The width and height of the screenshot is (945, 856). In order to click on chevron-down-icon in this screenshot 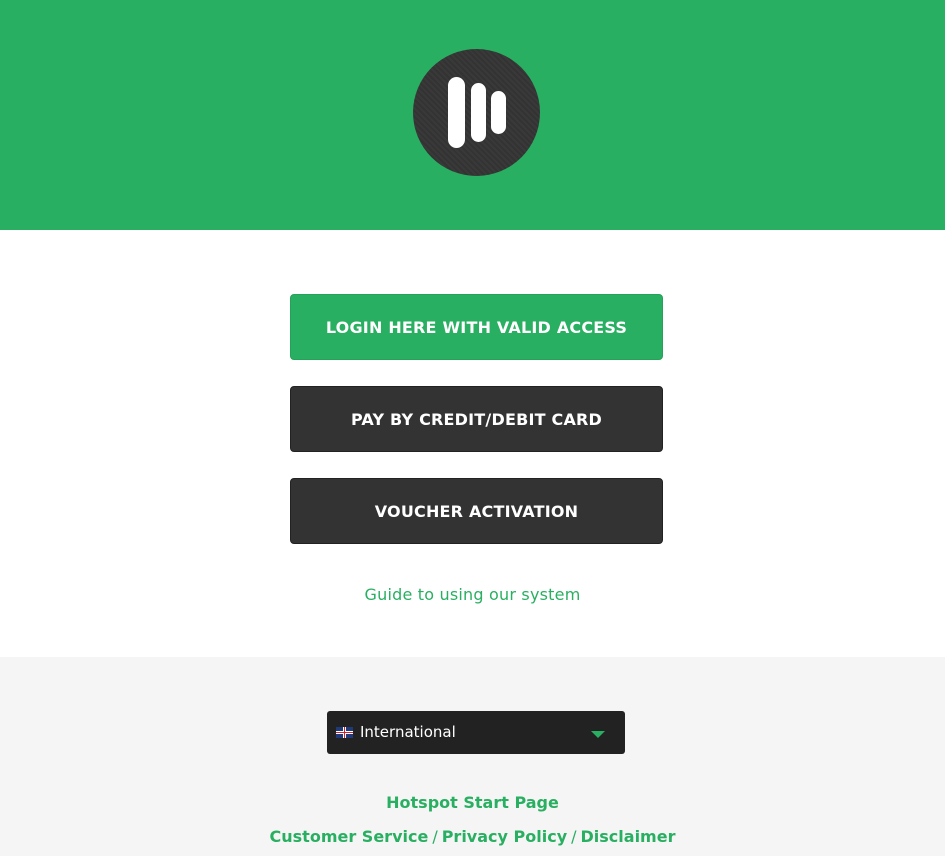, I will do `click(598, 734)`.